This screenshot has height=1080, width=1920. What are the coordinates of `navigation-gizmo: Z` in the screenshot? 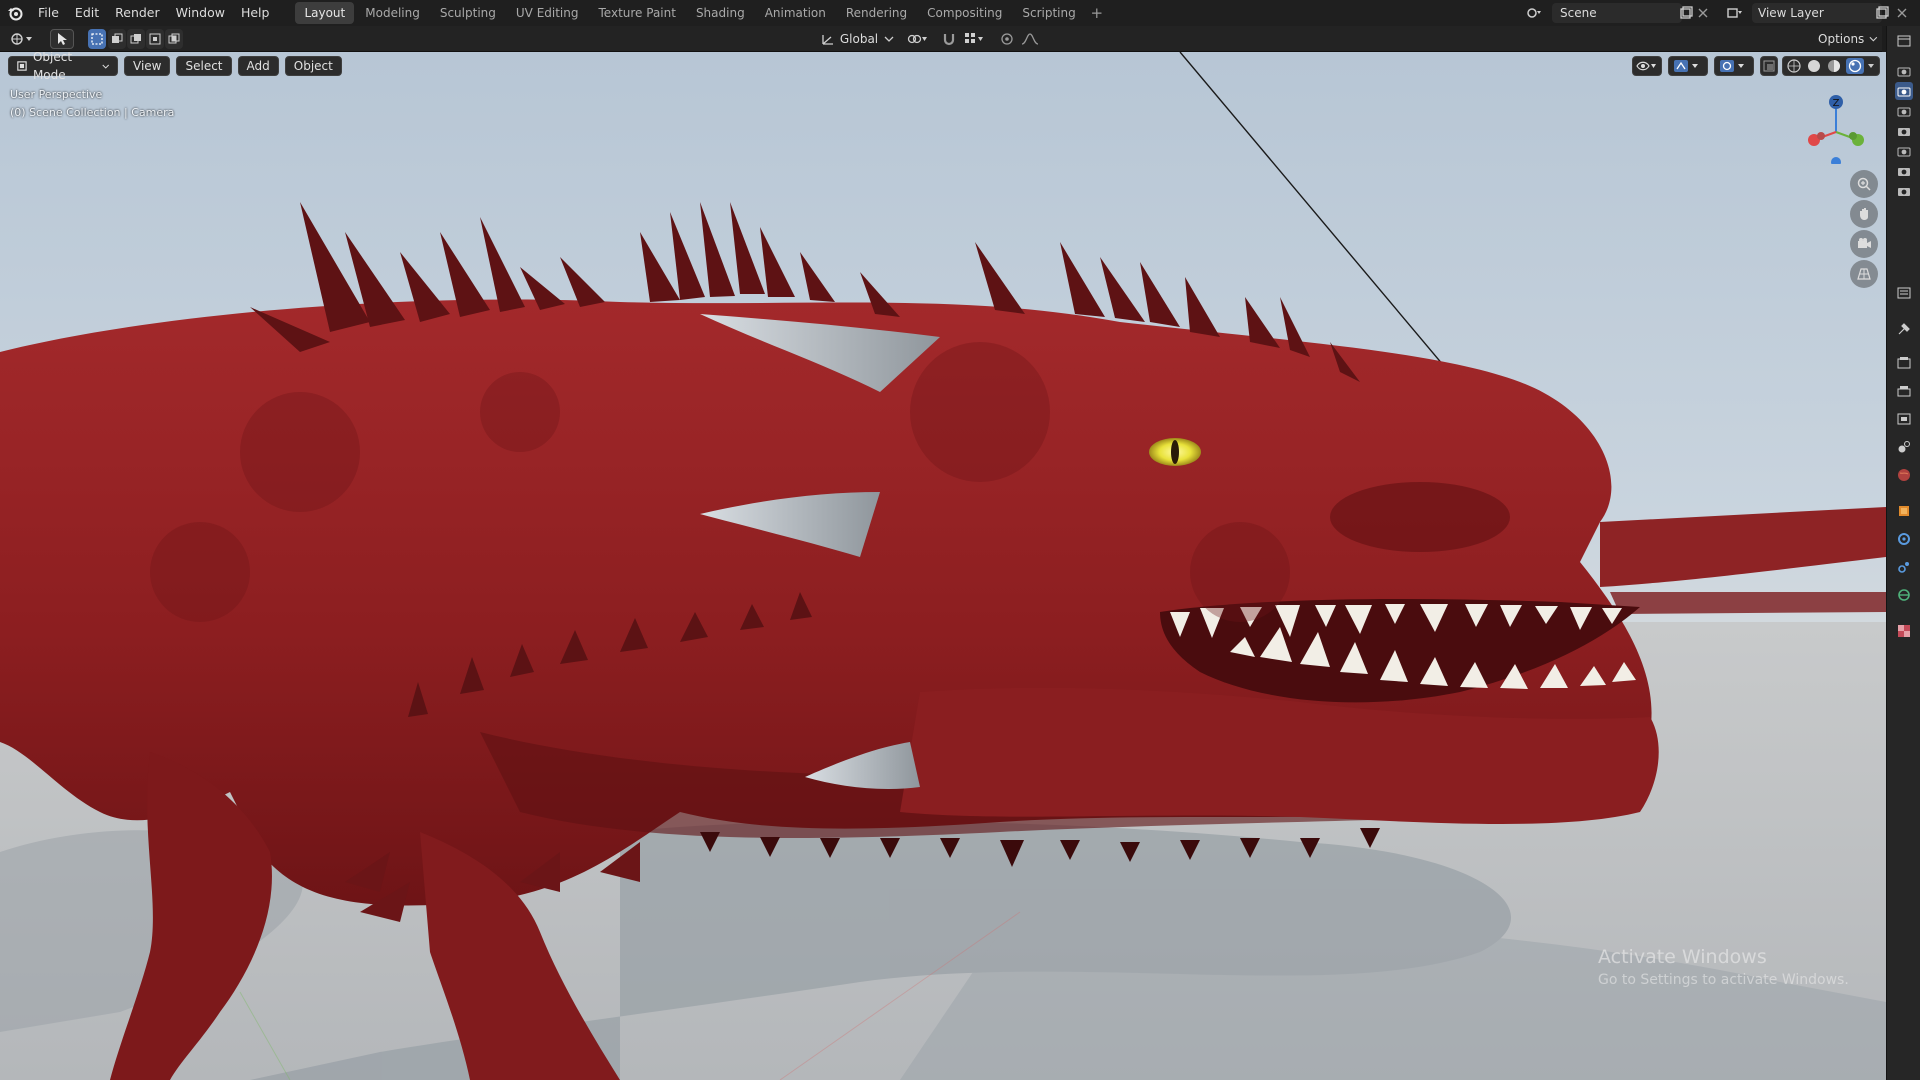 It's located at (1836, 124).